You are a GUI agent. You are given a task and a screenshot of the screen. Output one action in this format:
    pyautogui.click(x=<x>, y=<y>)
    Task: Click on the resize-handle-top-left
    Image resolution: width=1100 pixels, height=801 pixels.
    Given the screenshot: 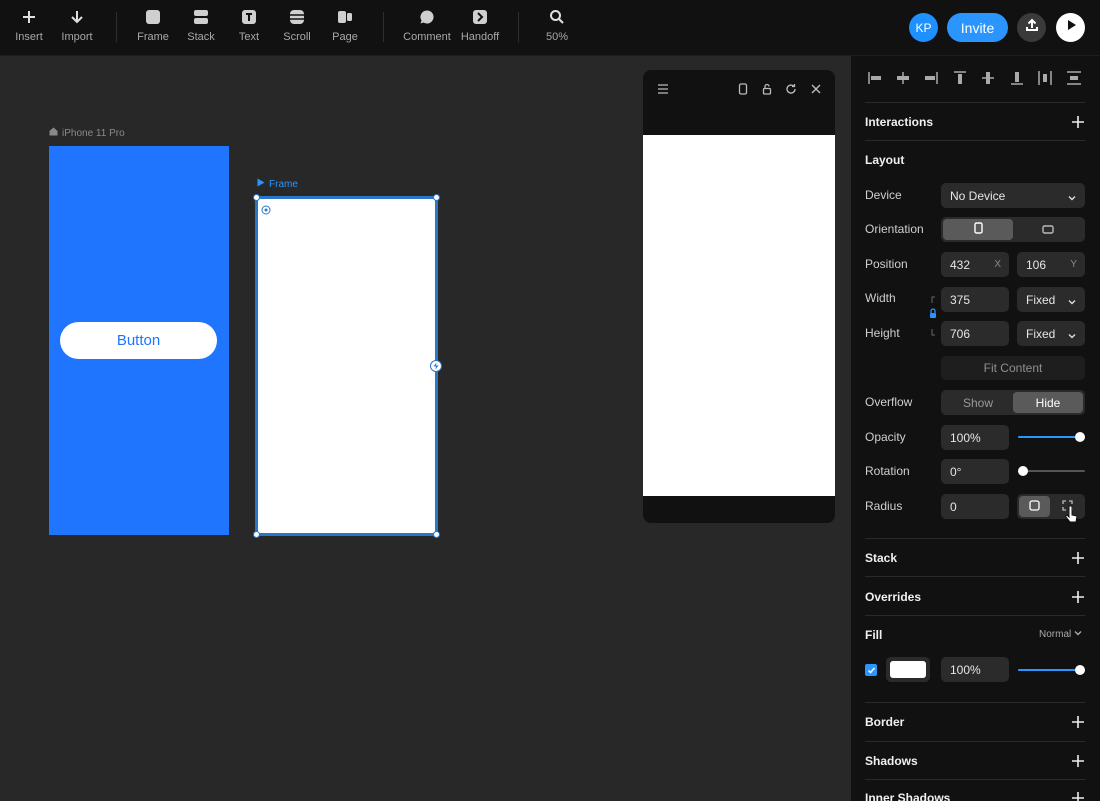 What is the action you would take?
    pyautogui.click(x=256, y=197)
    